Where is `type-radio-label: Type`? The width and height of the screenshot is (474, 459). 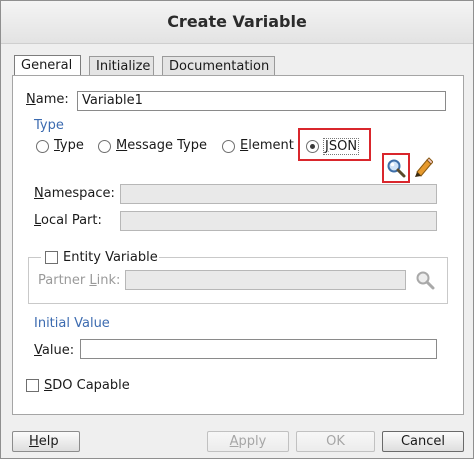 type-radio-label: Type is located at coordinates (69, 145).